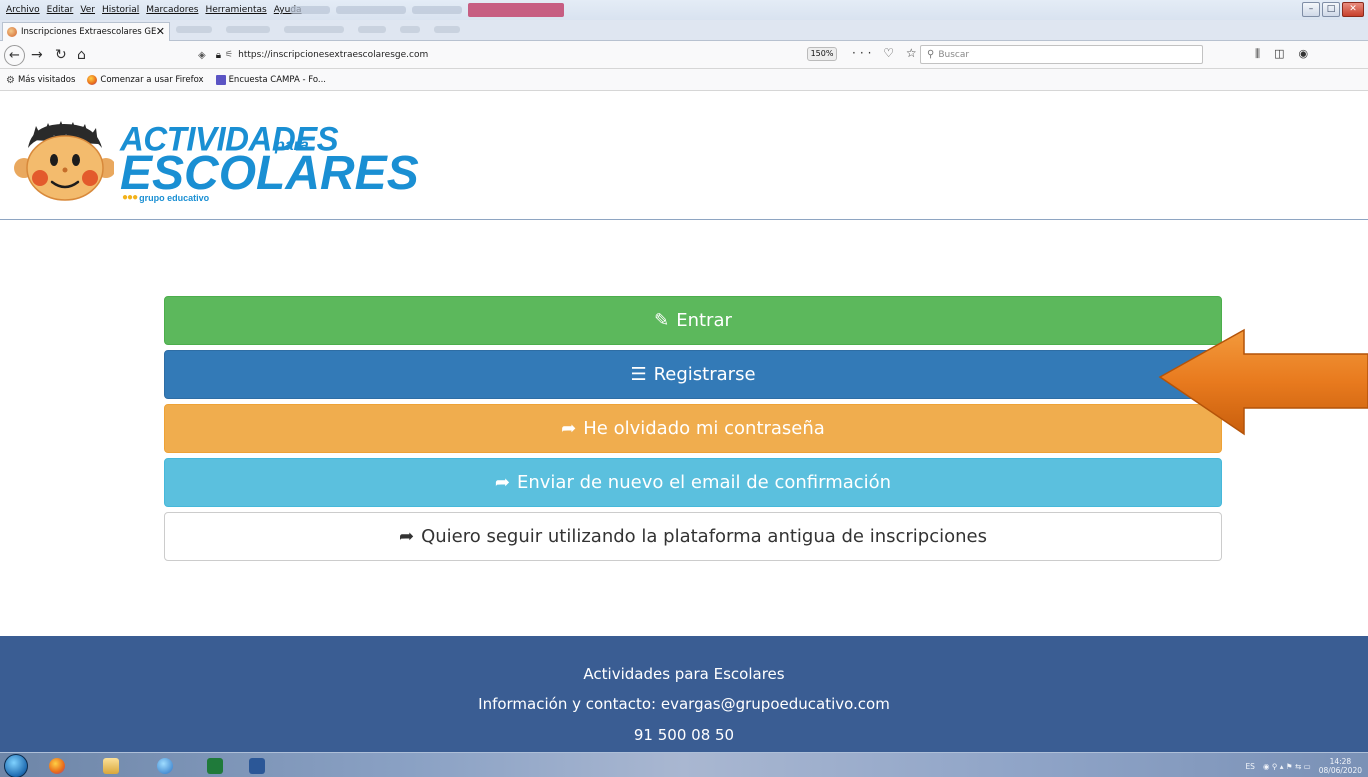 The image size is (1368, 777). Describe the element at coordinates (235, 10) in the screenshot. I see `menu-herramientas: Herramientas` at that location.